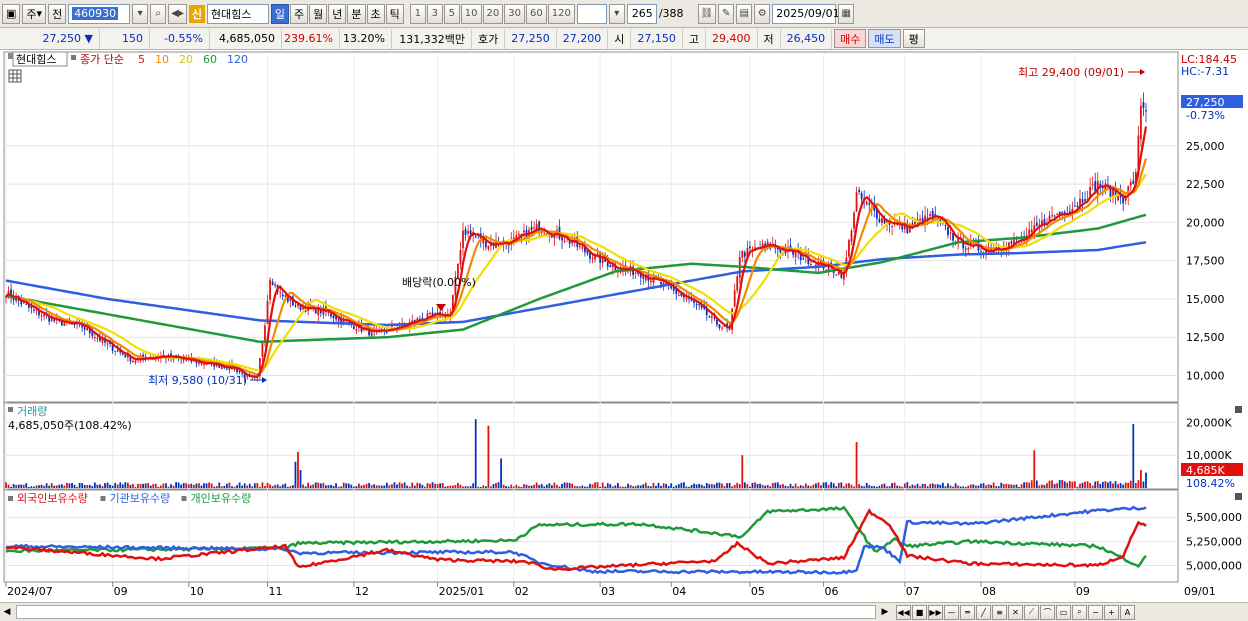 The image size is (1248, 621). What do you see at coordinates (103, 498) in the screenshot?
I see `legend-marker-icon` at bounding box center [103, 498].